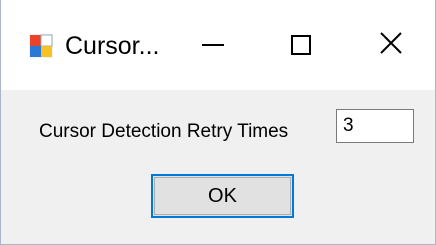 This screenshot has width=436, height=245. I want to click on minimize-button, so click(213, 45).